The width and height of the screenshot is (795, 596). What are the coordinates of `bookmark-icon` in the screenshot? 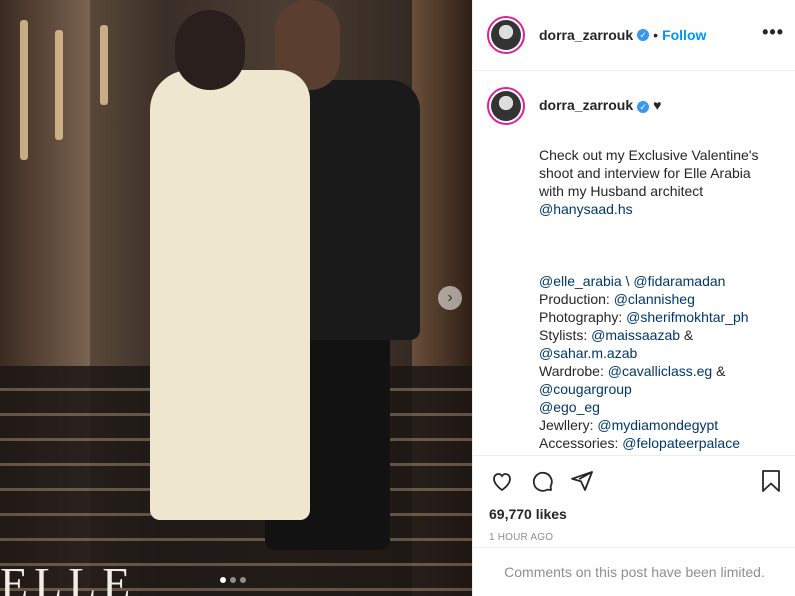 It's located at (771, 481).